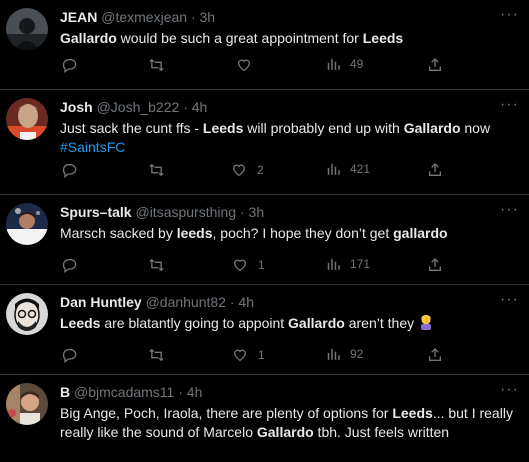 This screenshot has width=529, height=462. I want to click on text-segment: would be such a great appointment for, so click(239, 38).